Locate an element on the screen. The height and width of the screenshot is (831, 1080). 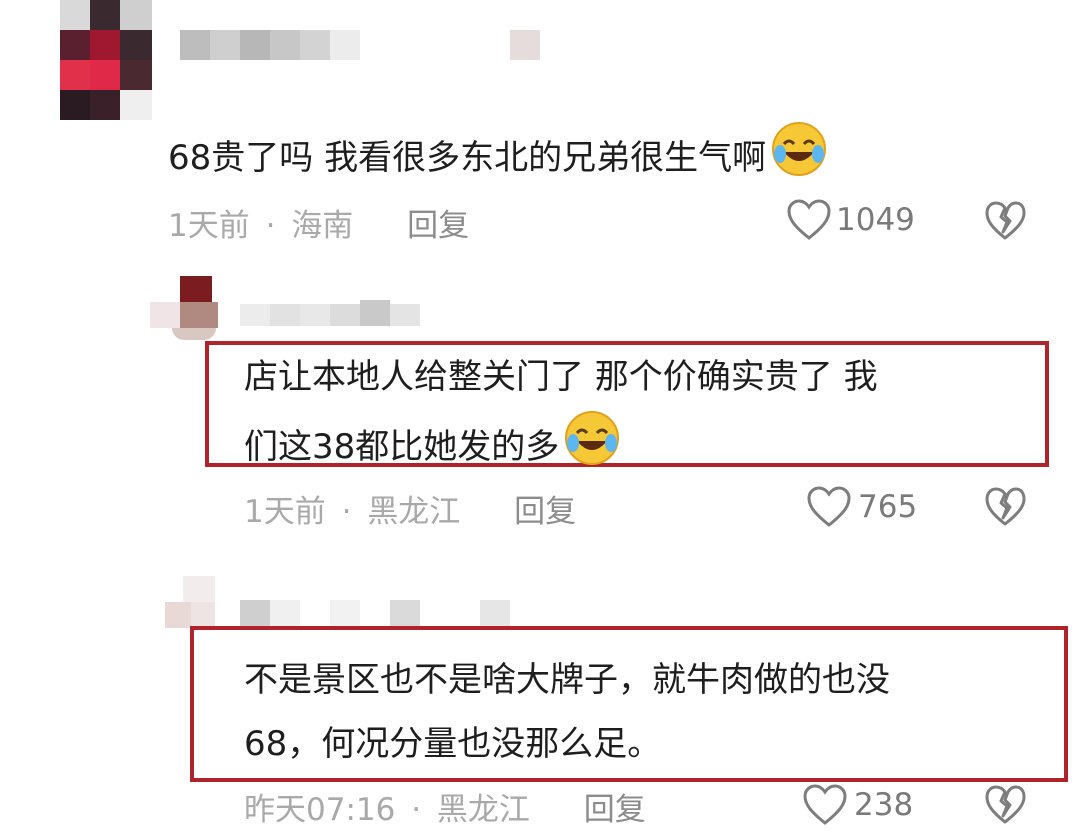
comment-meta: 1天前 · 海南 回复 is located at coordinates (318, 222).